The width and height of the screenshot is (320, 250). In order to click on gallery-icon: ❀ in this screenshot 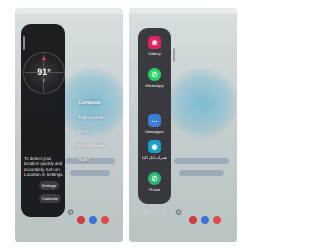, I will do `click(154, 42)`.